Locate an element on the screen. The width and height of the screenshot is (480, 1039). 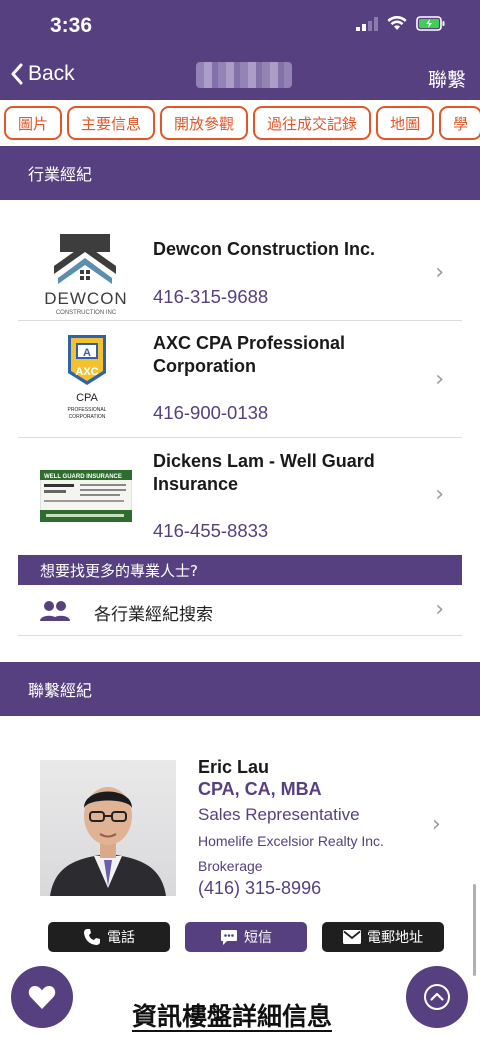
wellguard-logo-text: WELL GUARD INSURANCE is located at coordinates (83, 477).